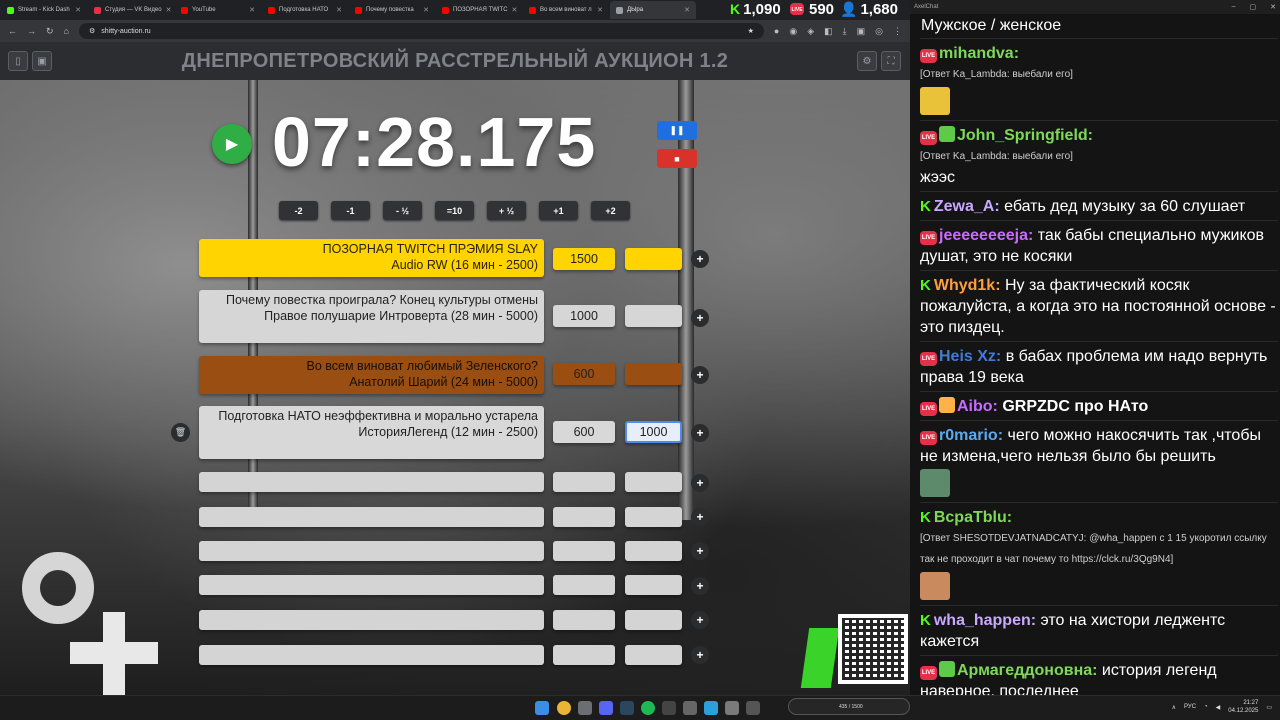 Image resolution: width=1280 pixels, height=720 pixels. I want to click on chat-author: BcpaTblu:, so click(973, 517).